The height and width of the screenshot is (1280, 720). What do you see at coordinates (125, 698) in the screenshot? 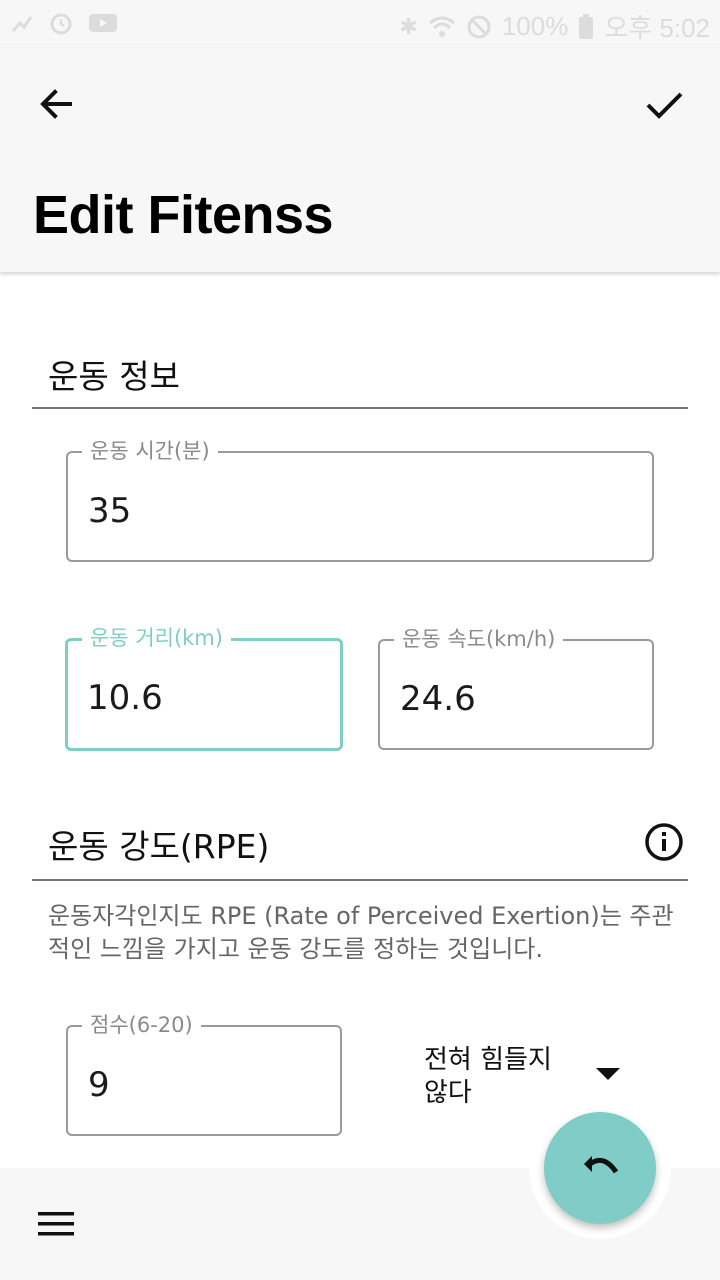
I see `distance-value: 10.6` at bounding box center [125, 698].